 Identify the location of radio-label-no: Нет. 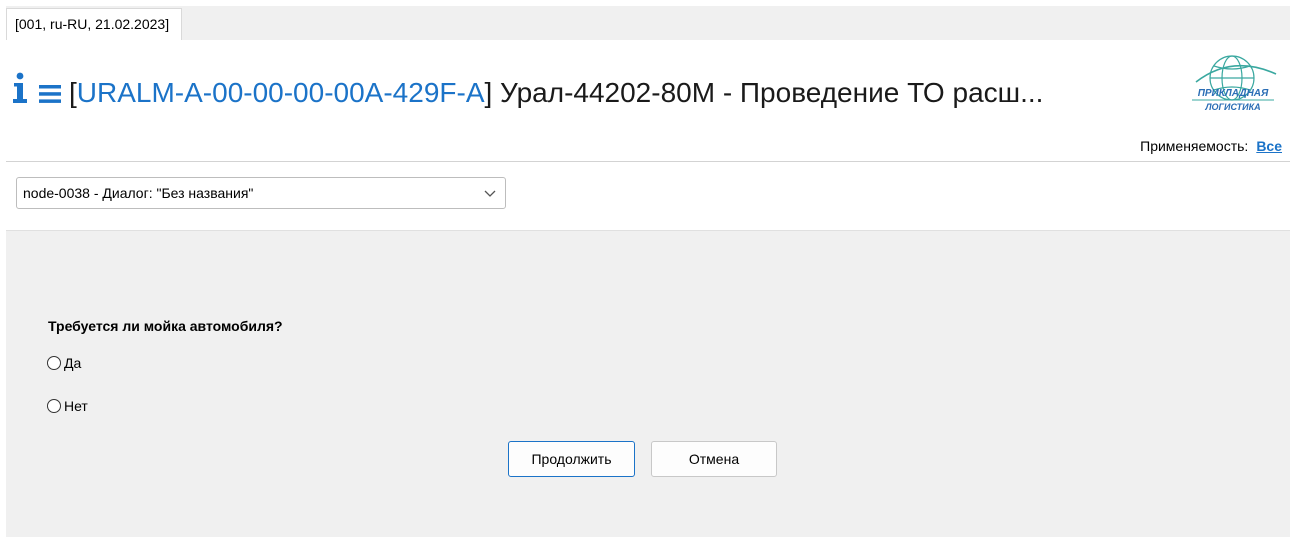
(76, 406).